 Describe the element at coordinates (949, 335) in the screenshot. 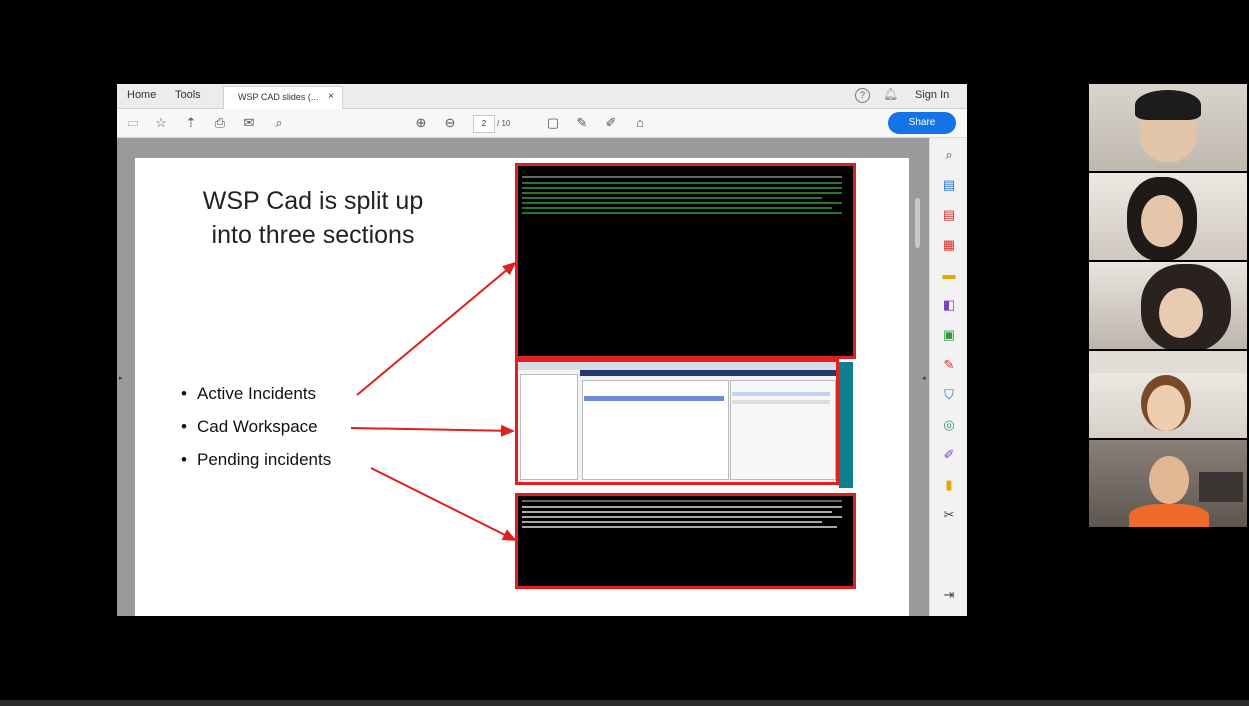

I see `edit-pdf-icon: ▣` at that location.